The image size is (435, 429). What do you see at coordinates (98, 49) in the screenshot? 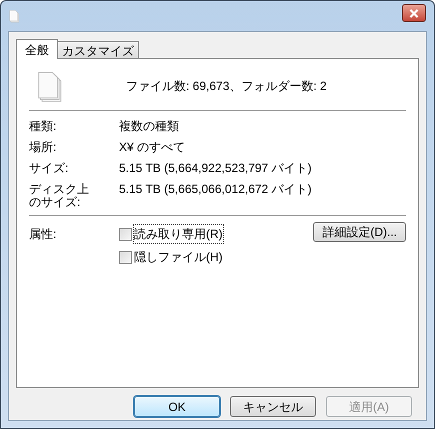
I see `tab: カスタマイズ` at bounding box center [98, 49].